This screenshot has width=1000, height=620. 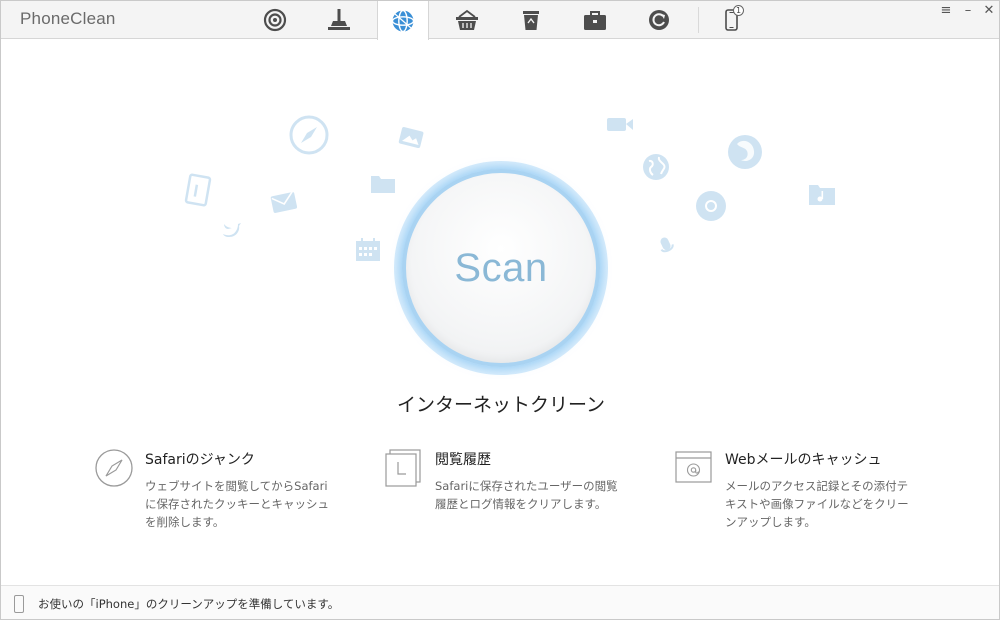 I want to click on feature-description: Safariに保存されたユーザーの閲覧履歴とログ情報をクリアします。, so click(x=526, y=495).